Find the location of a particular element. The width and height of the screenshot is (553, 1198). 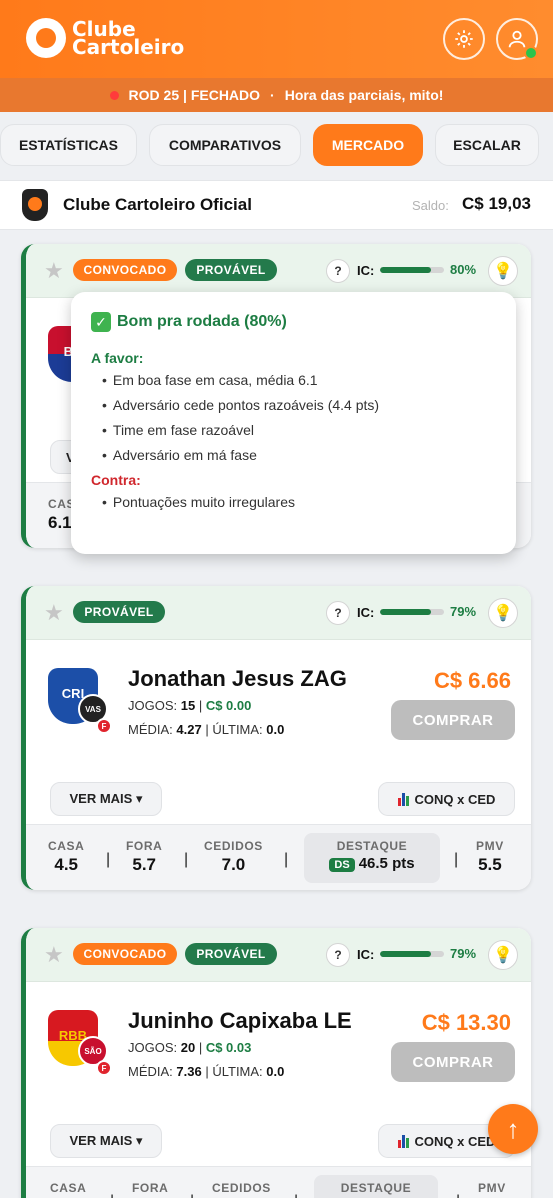

scroll-top-button: ↑ is located at coordinates (513, 1129).